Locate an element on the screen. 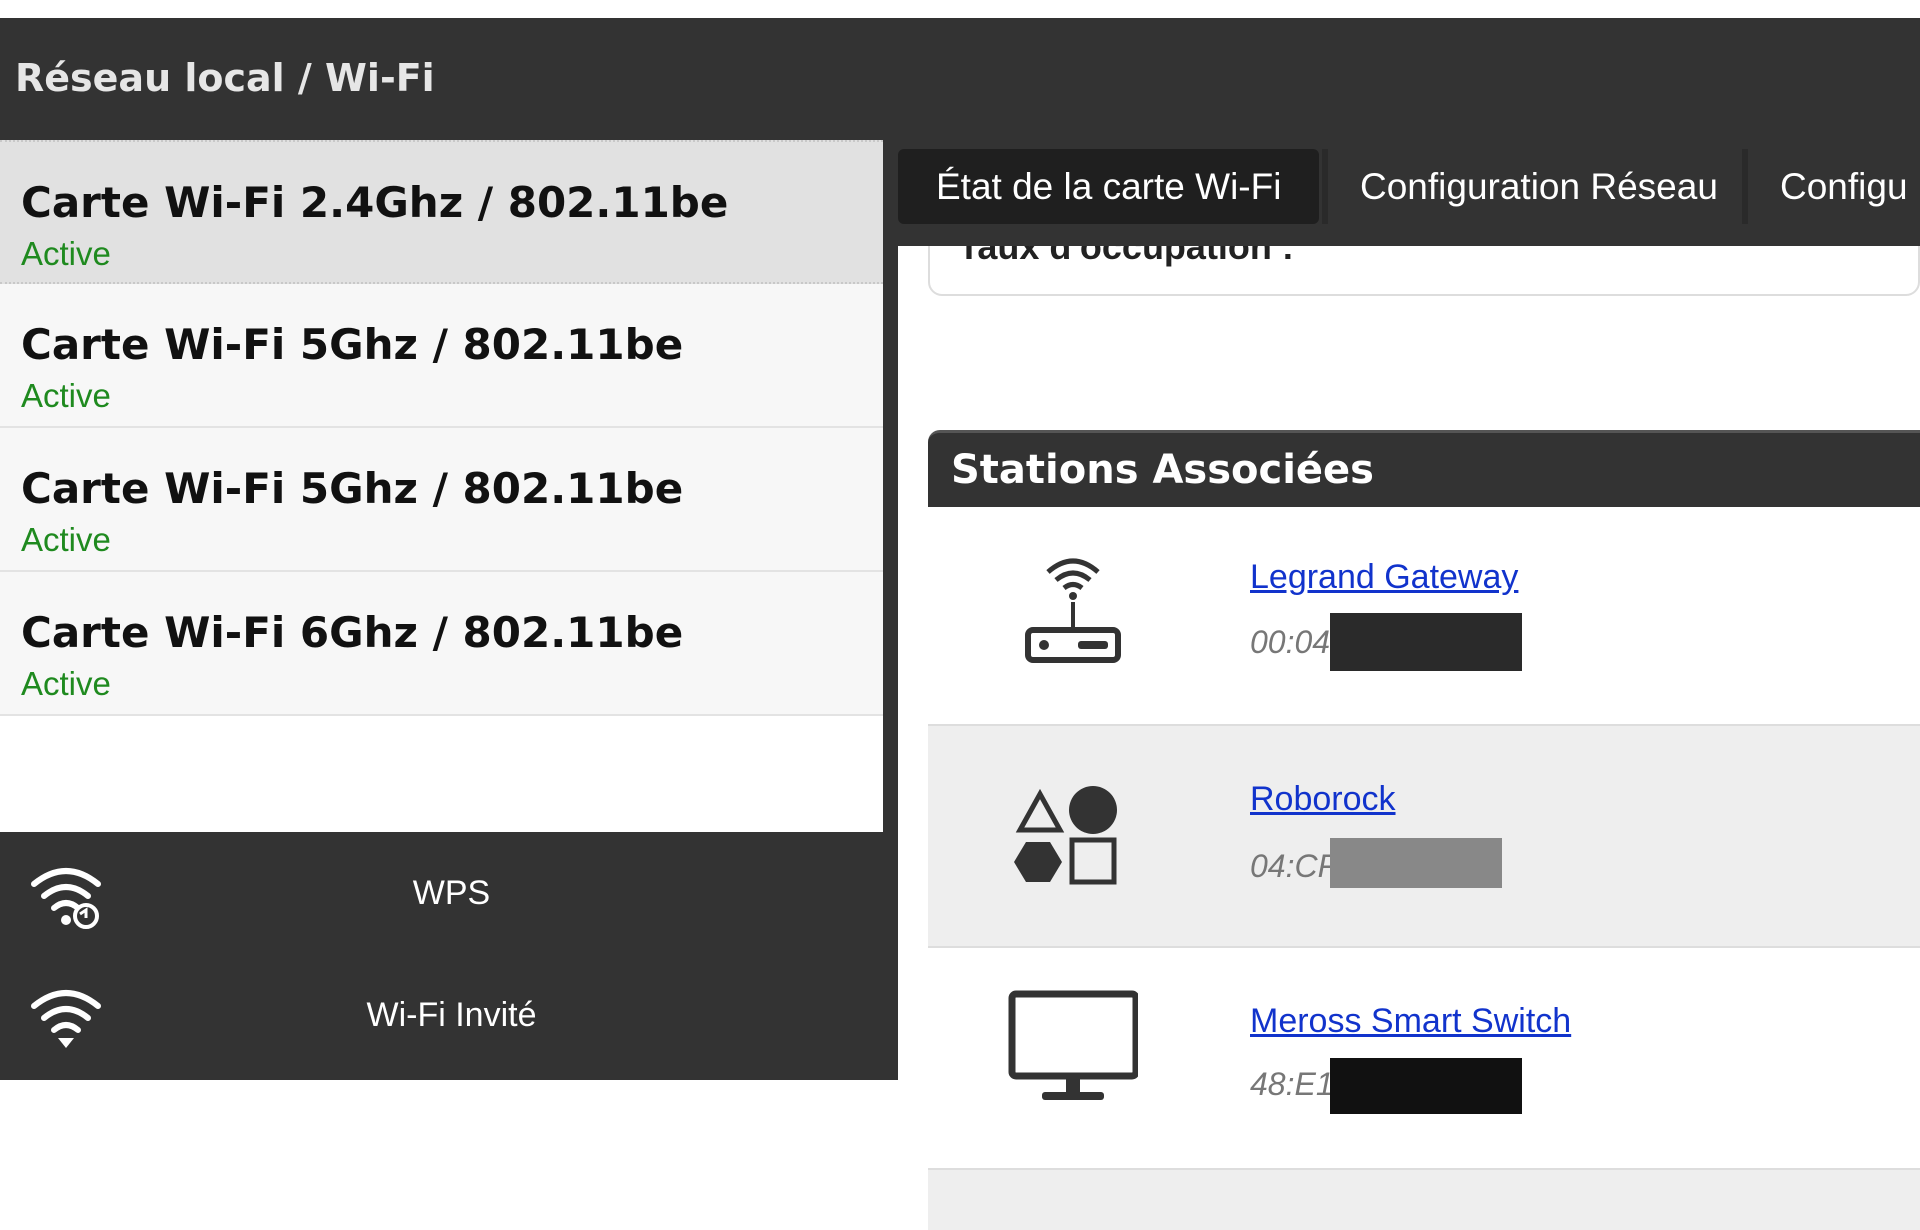 The height and width of the screenshot is (1230, 1920). shapes-icon is located at coordinates (1065, 835).